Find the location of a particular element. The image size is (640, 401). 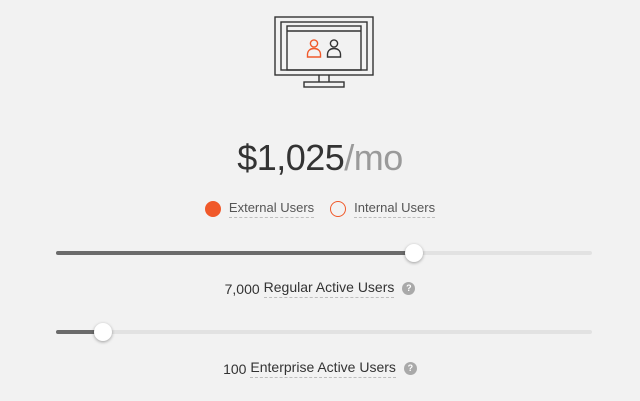

external-users-radio is located at coordinates (212, 209).